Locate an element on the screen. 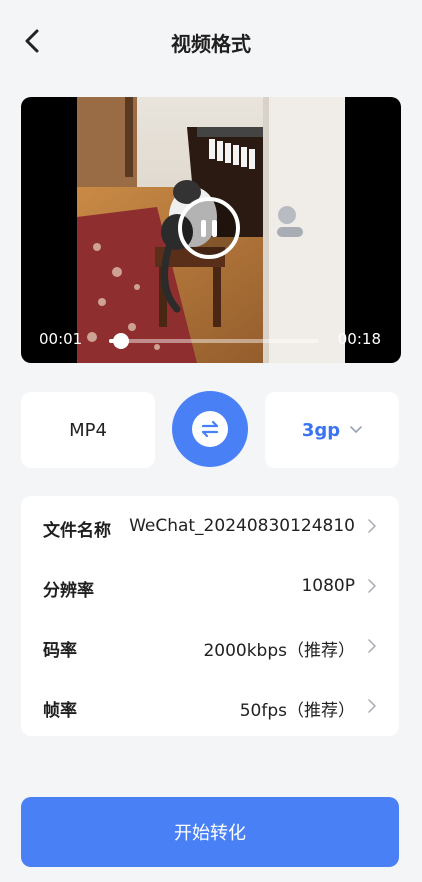 This screenshot has width=422, height=882. row-frame-rate: 帧率 50fps（推荐） is located at coordinates (210, 706).